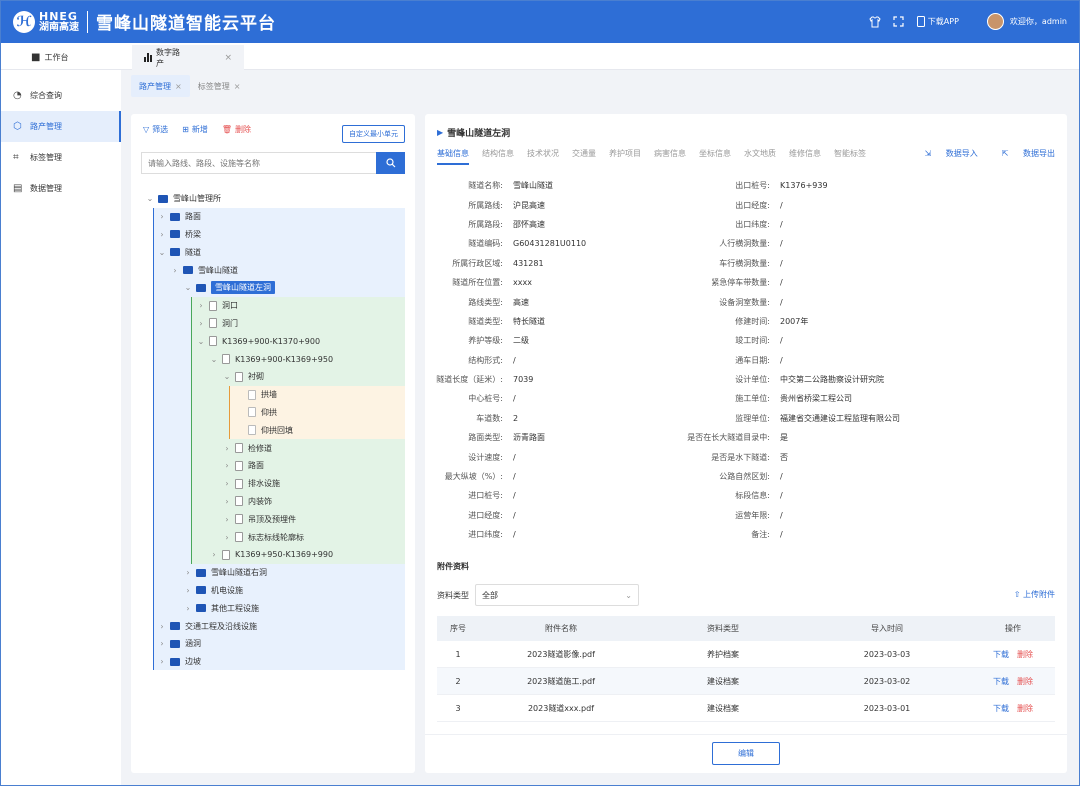 The image size is (1080, 786). I want to click on info-label: 进口桩号:, so click(485, 496).